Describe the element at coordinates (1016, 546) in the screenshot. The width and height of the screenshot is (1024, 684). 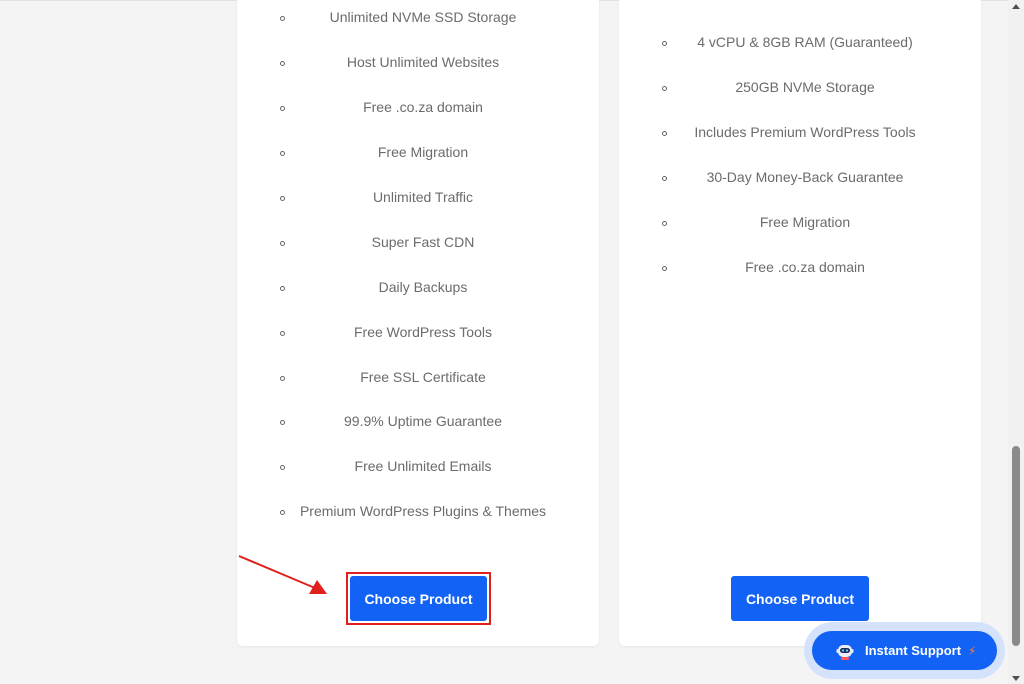
I see `scrollbar-thumb` at that location.